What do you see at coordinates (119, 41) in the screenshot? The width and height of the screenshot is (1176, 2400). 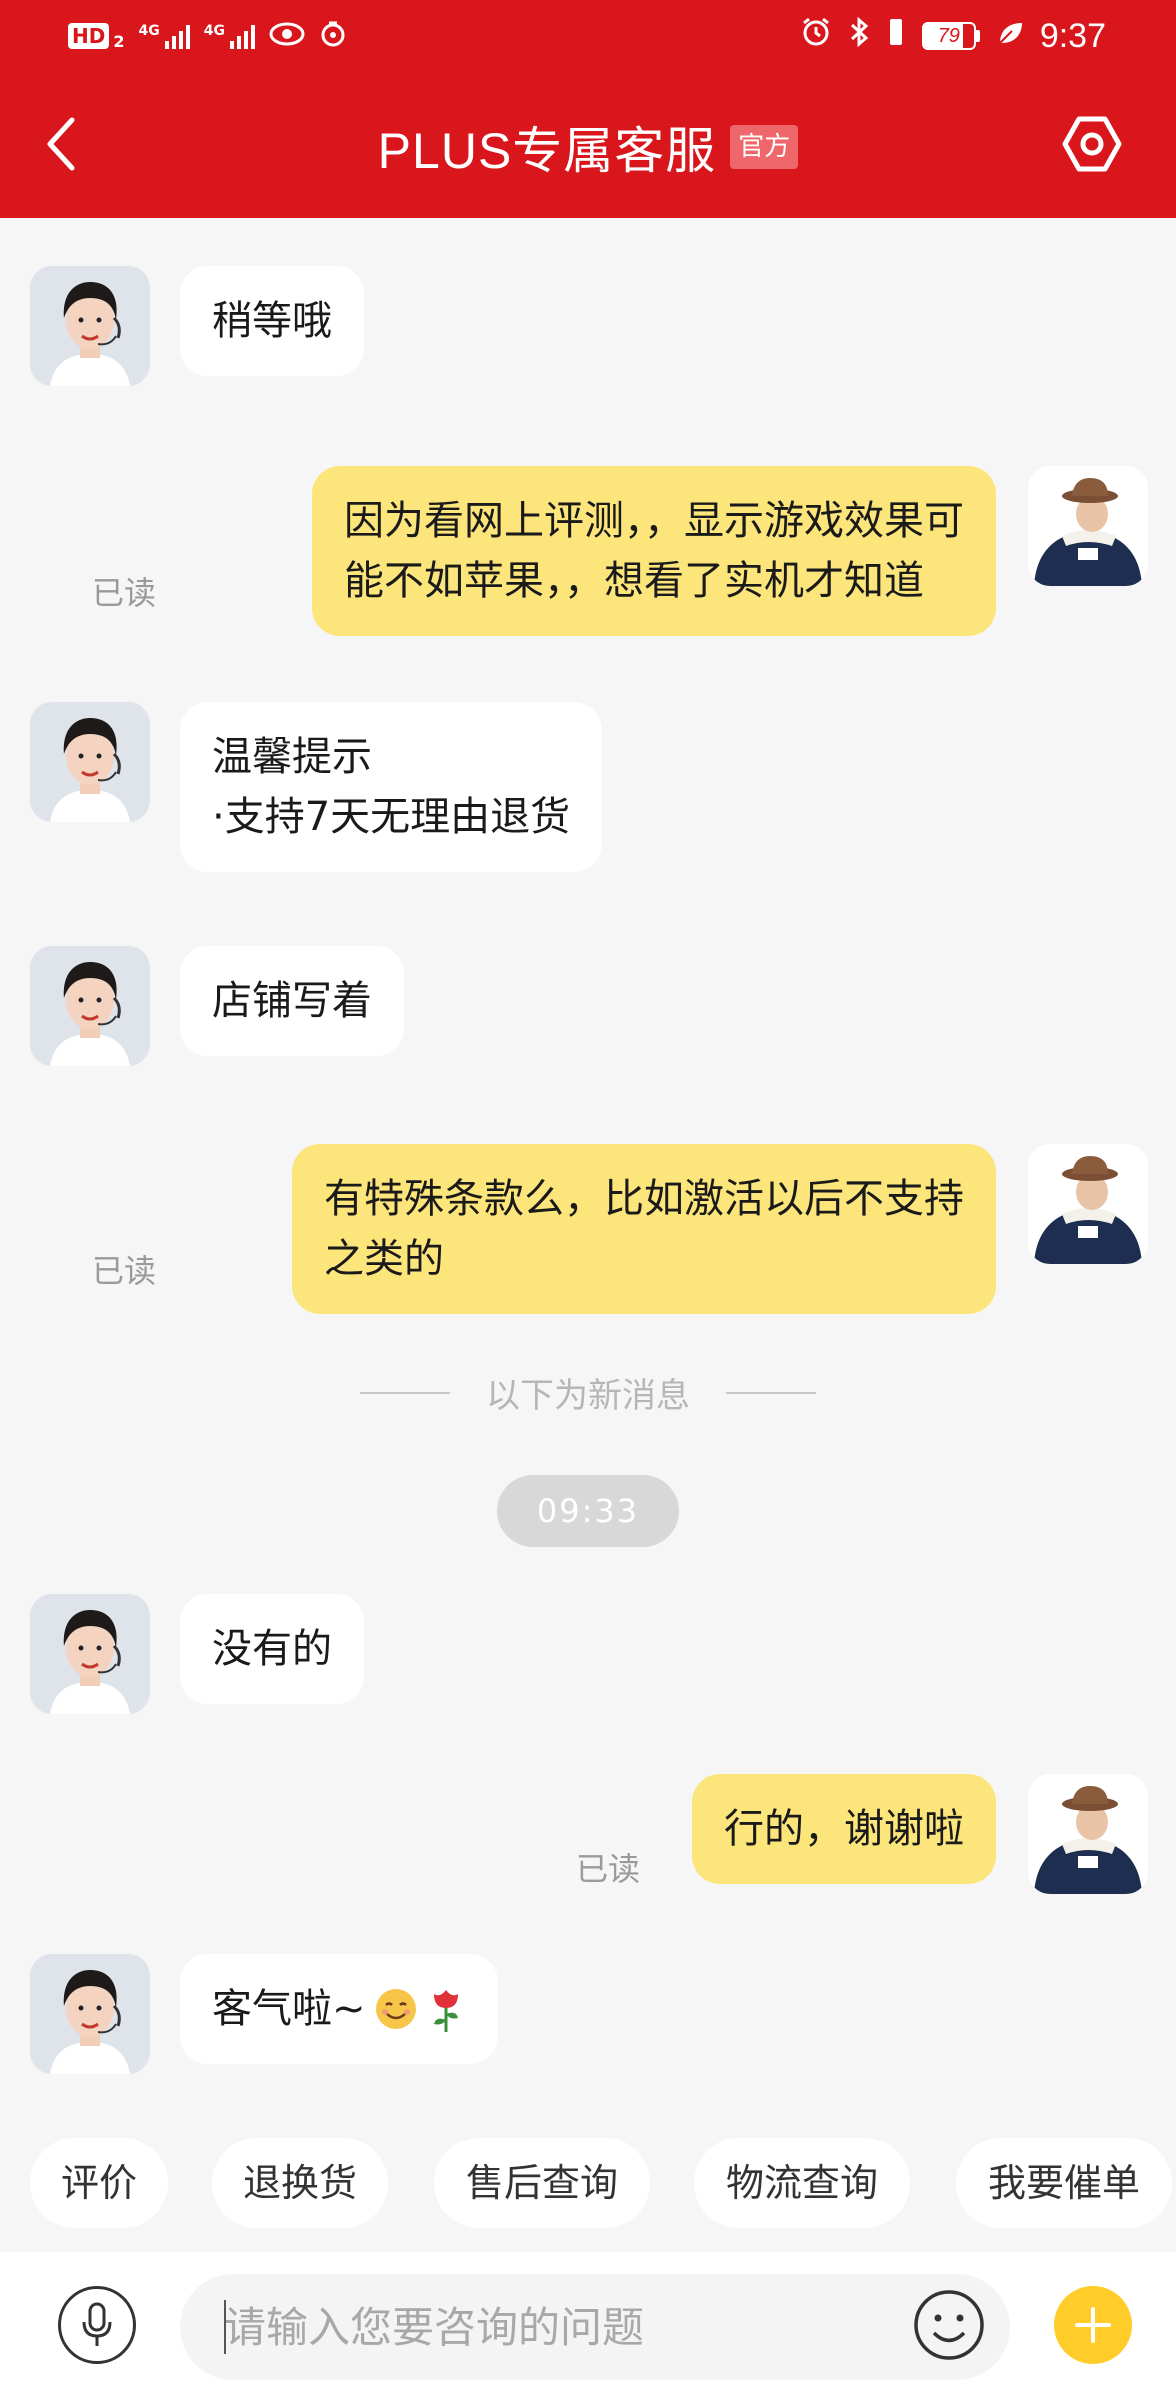 I see `hd-sub: 2` at bounding box center [119, 41].